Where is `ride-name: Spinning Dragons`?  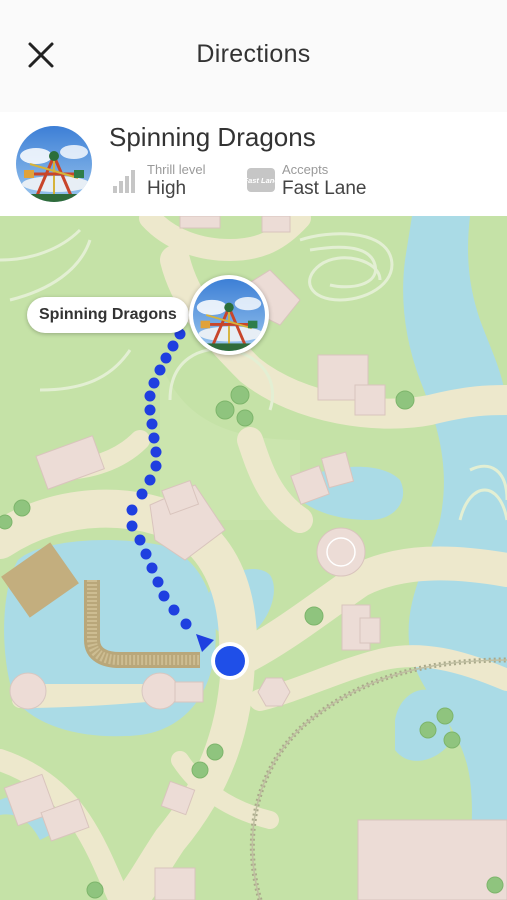
ride-name: Spinning Dragons is located at coordinates (212, 137).